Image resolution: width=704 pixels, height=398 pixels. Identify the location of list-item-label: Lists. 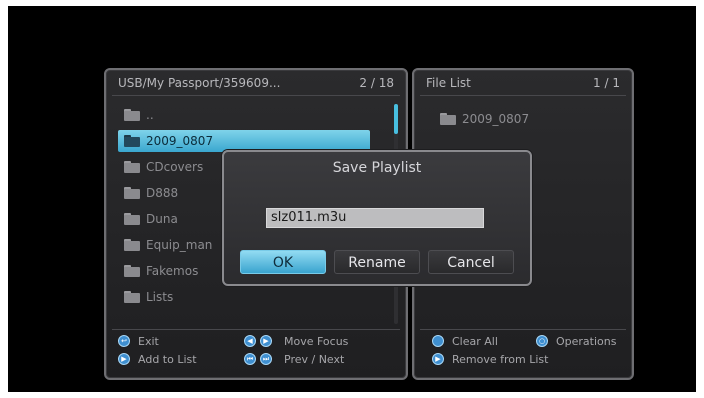
(160, 297).